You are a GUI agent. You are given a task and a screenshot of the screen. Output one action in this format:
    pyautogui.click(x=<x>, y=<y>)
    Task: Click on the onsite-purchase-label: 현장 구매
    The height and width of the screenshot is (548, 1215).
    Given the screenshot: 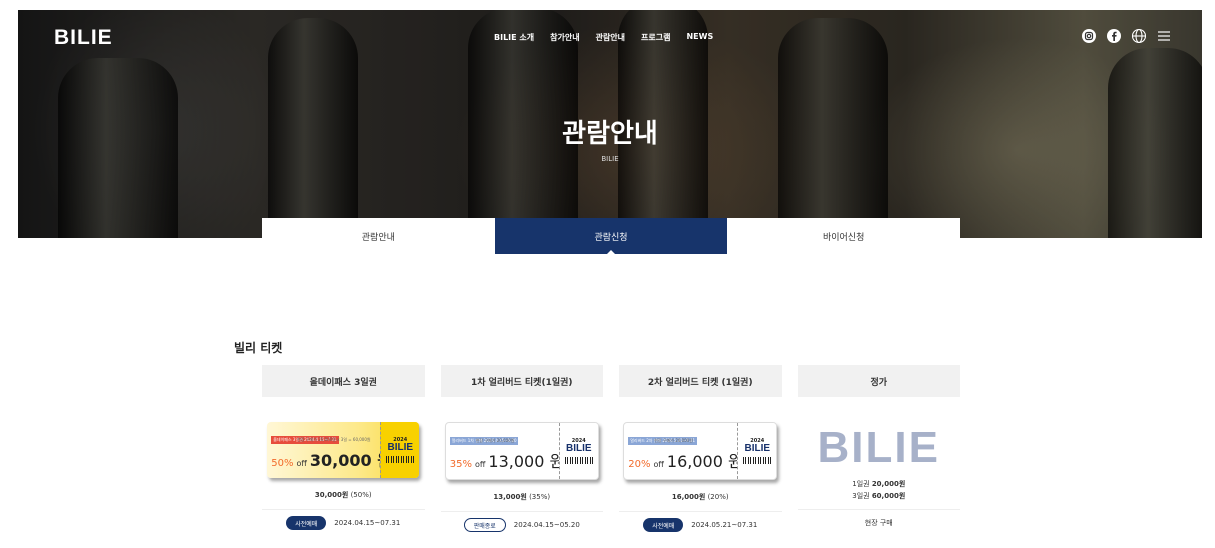 What is the action you would take?
    pyautogui.click(x=878, y=523)
    